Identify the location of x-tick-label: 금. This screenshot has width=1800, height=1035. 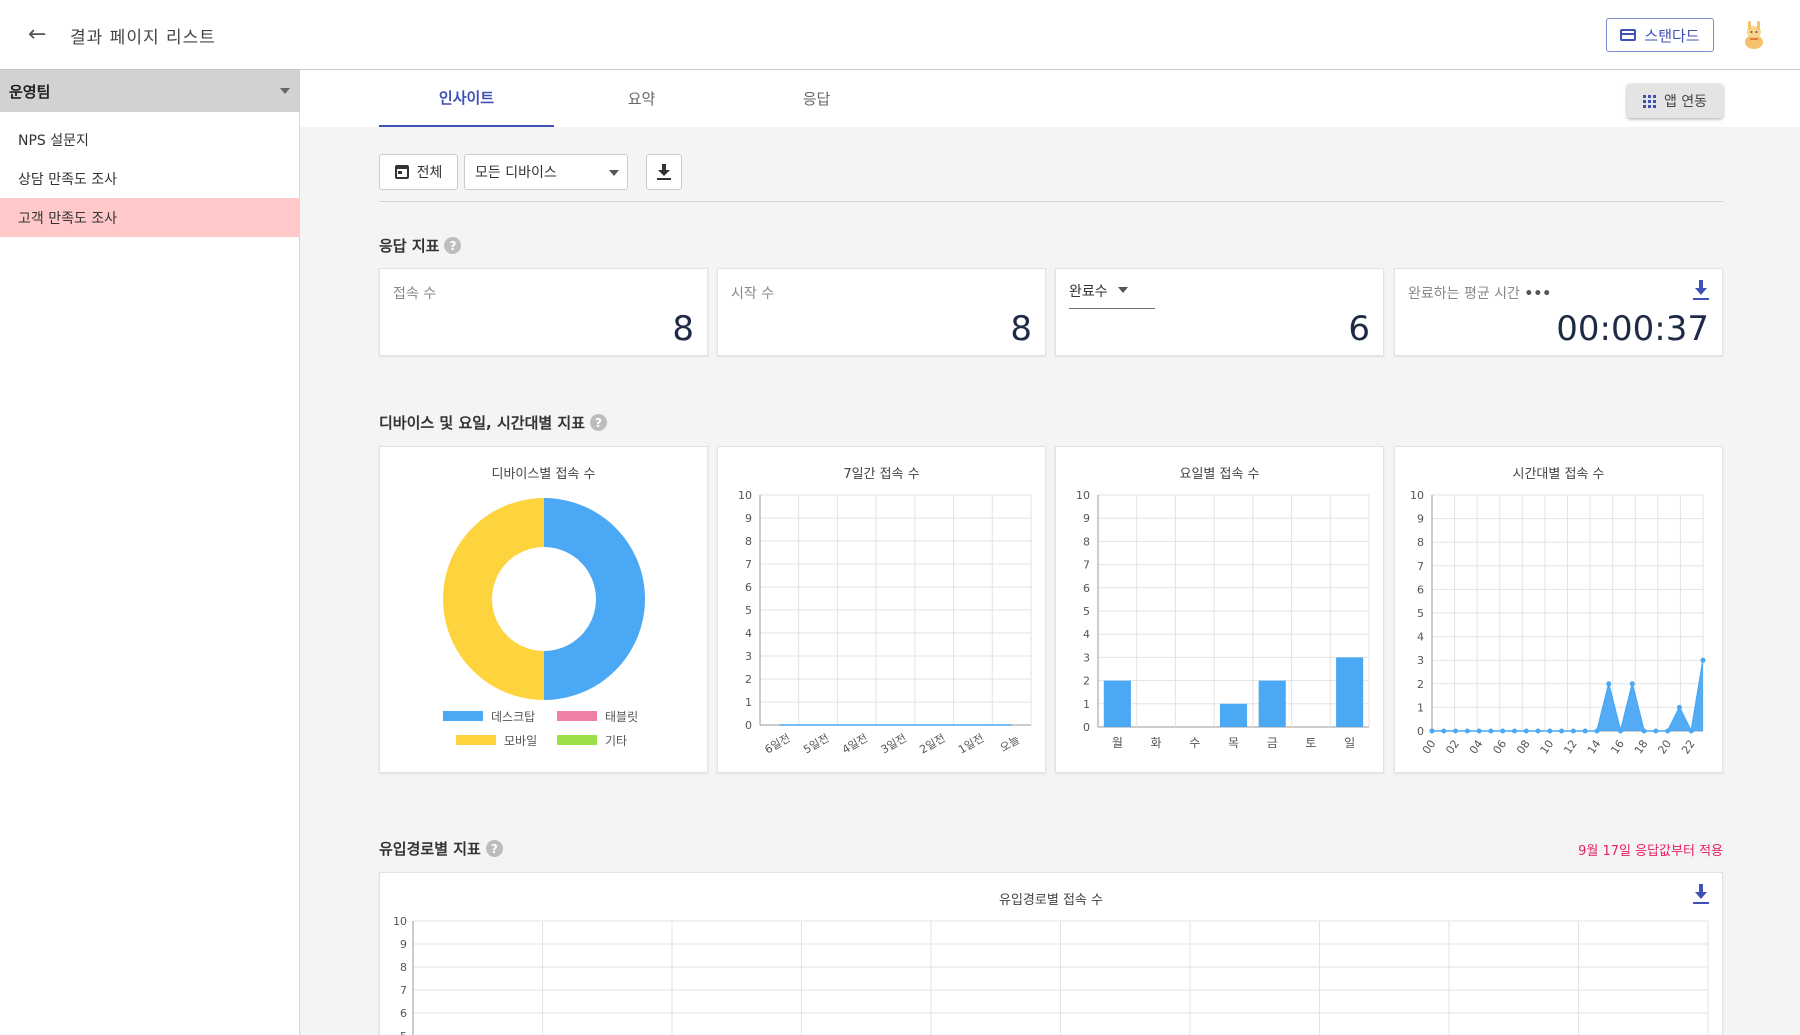
(1272, 743).